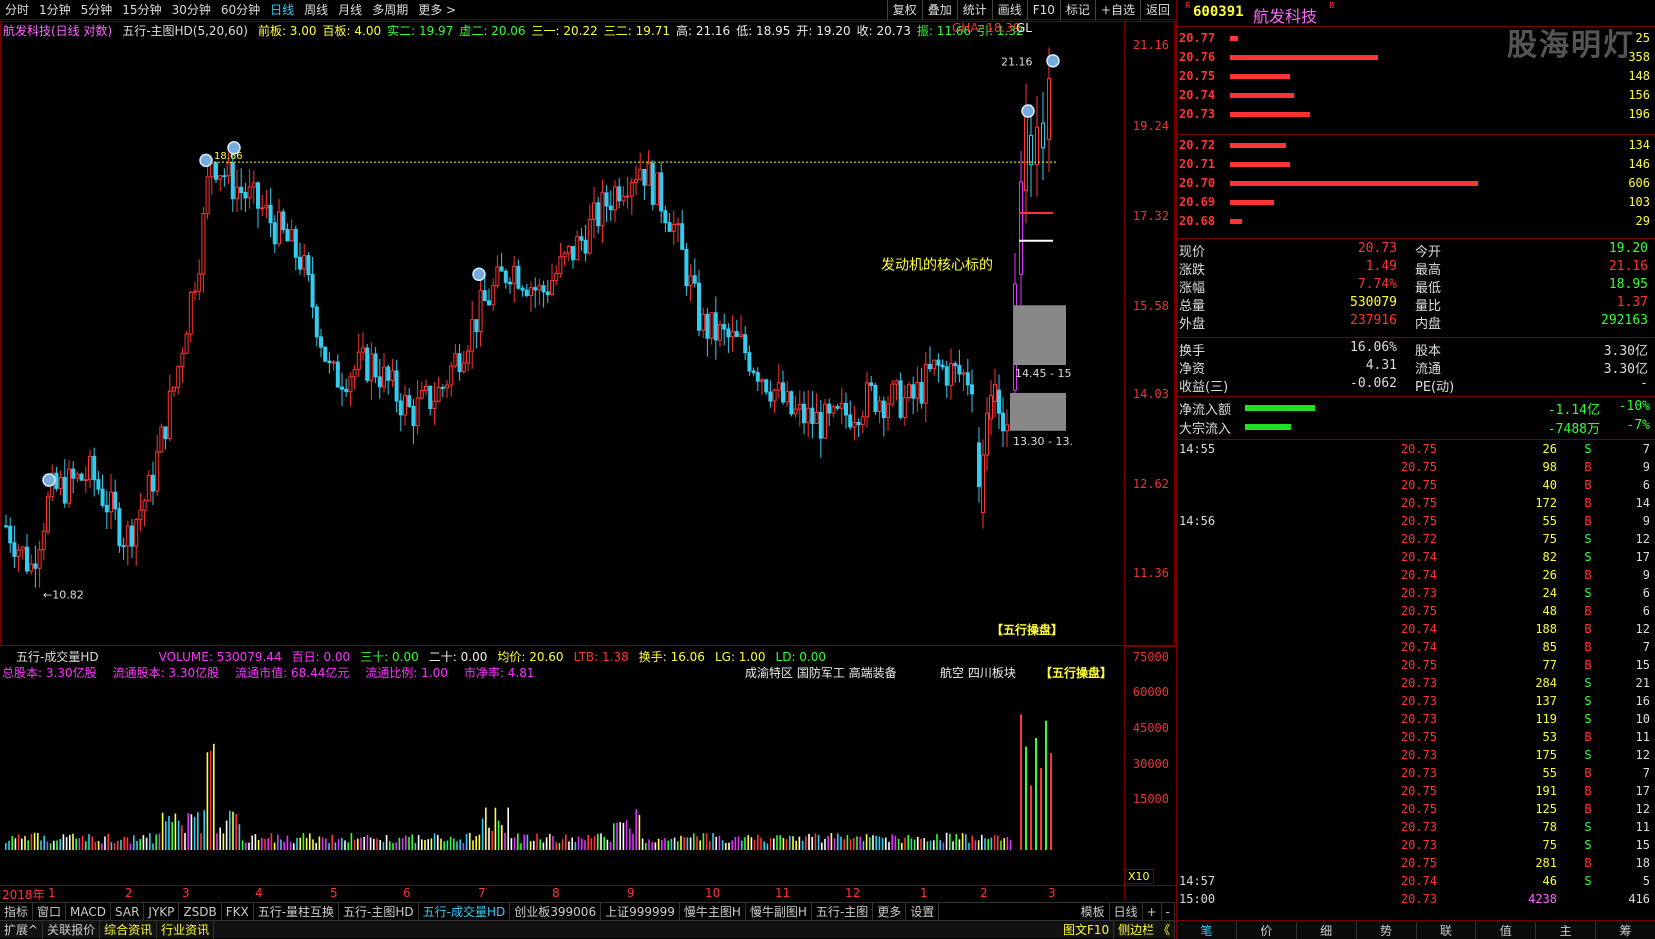 The width and height of the screenshot is (1655, 939). What do you see at coordinates (1628, 284) in the screenshot?
I see `quote-value: 18.95` at bounding box center [1628, 284].